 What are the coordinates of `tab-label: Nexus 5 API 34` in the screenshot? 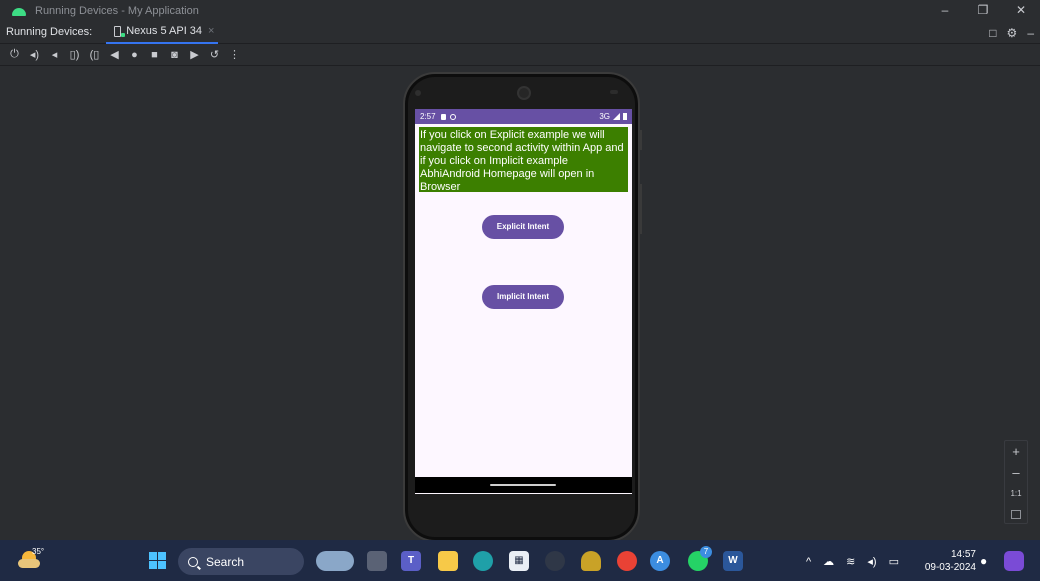 It's located at (164, 31).